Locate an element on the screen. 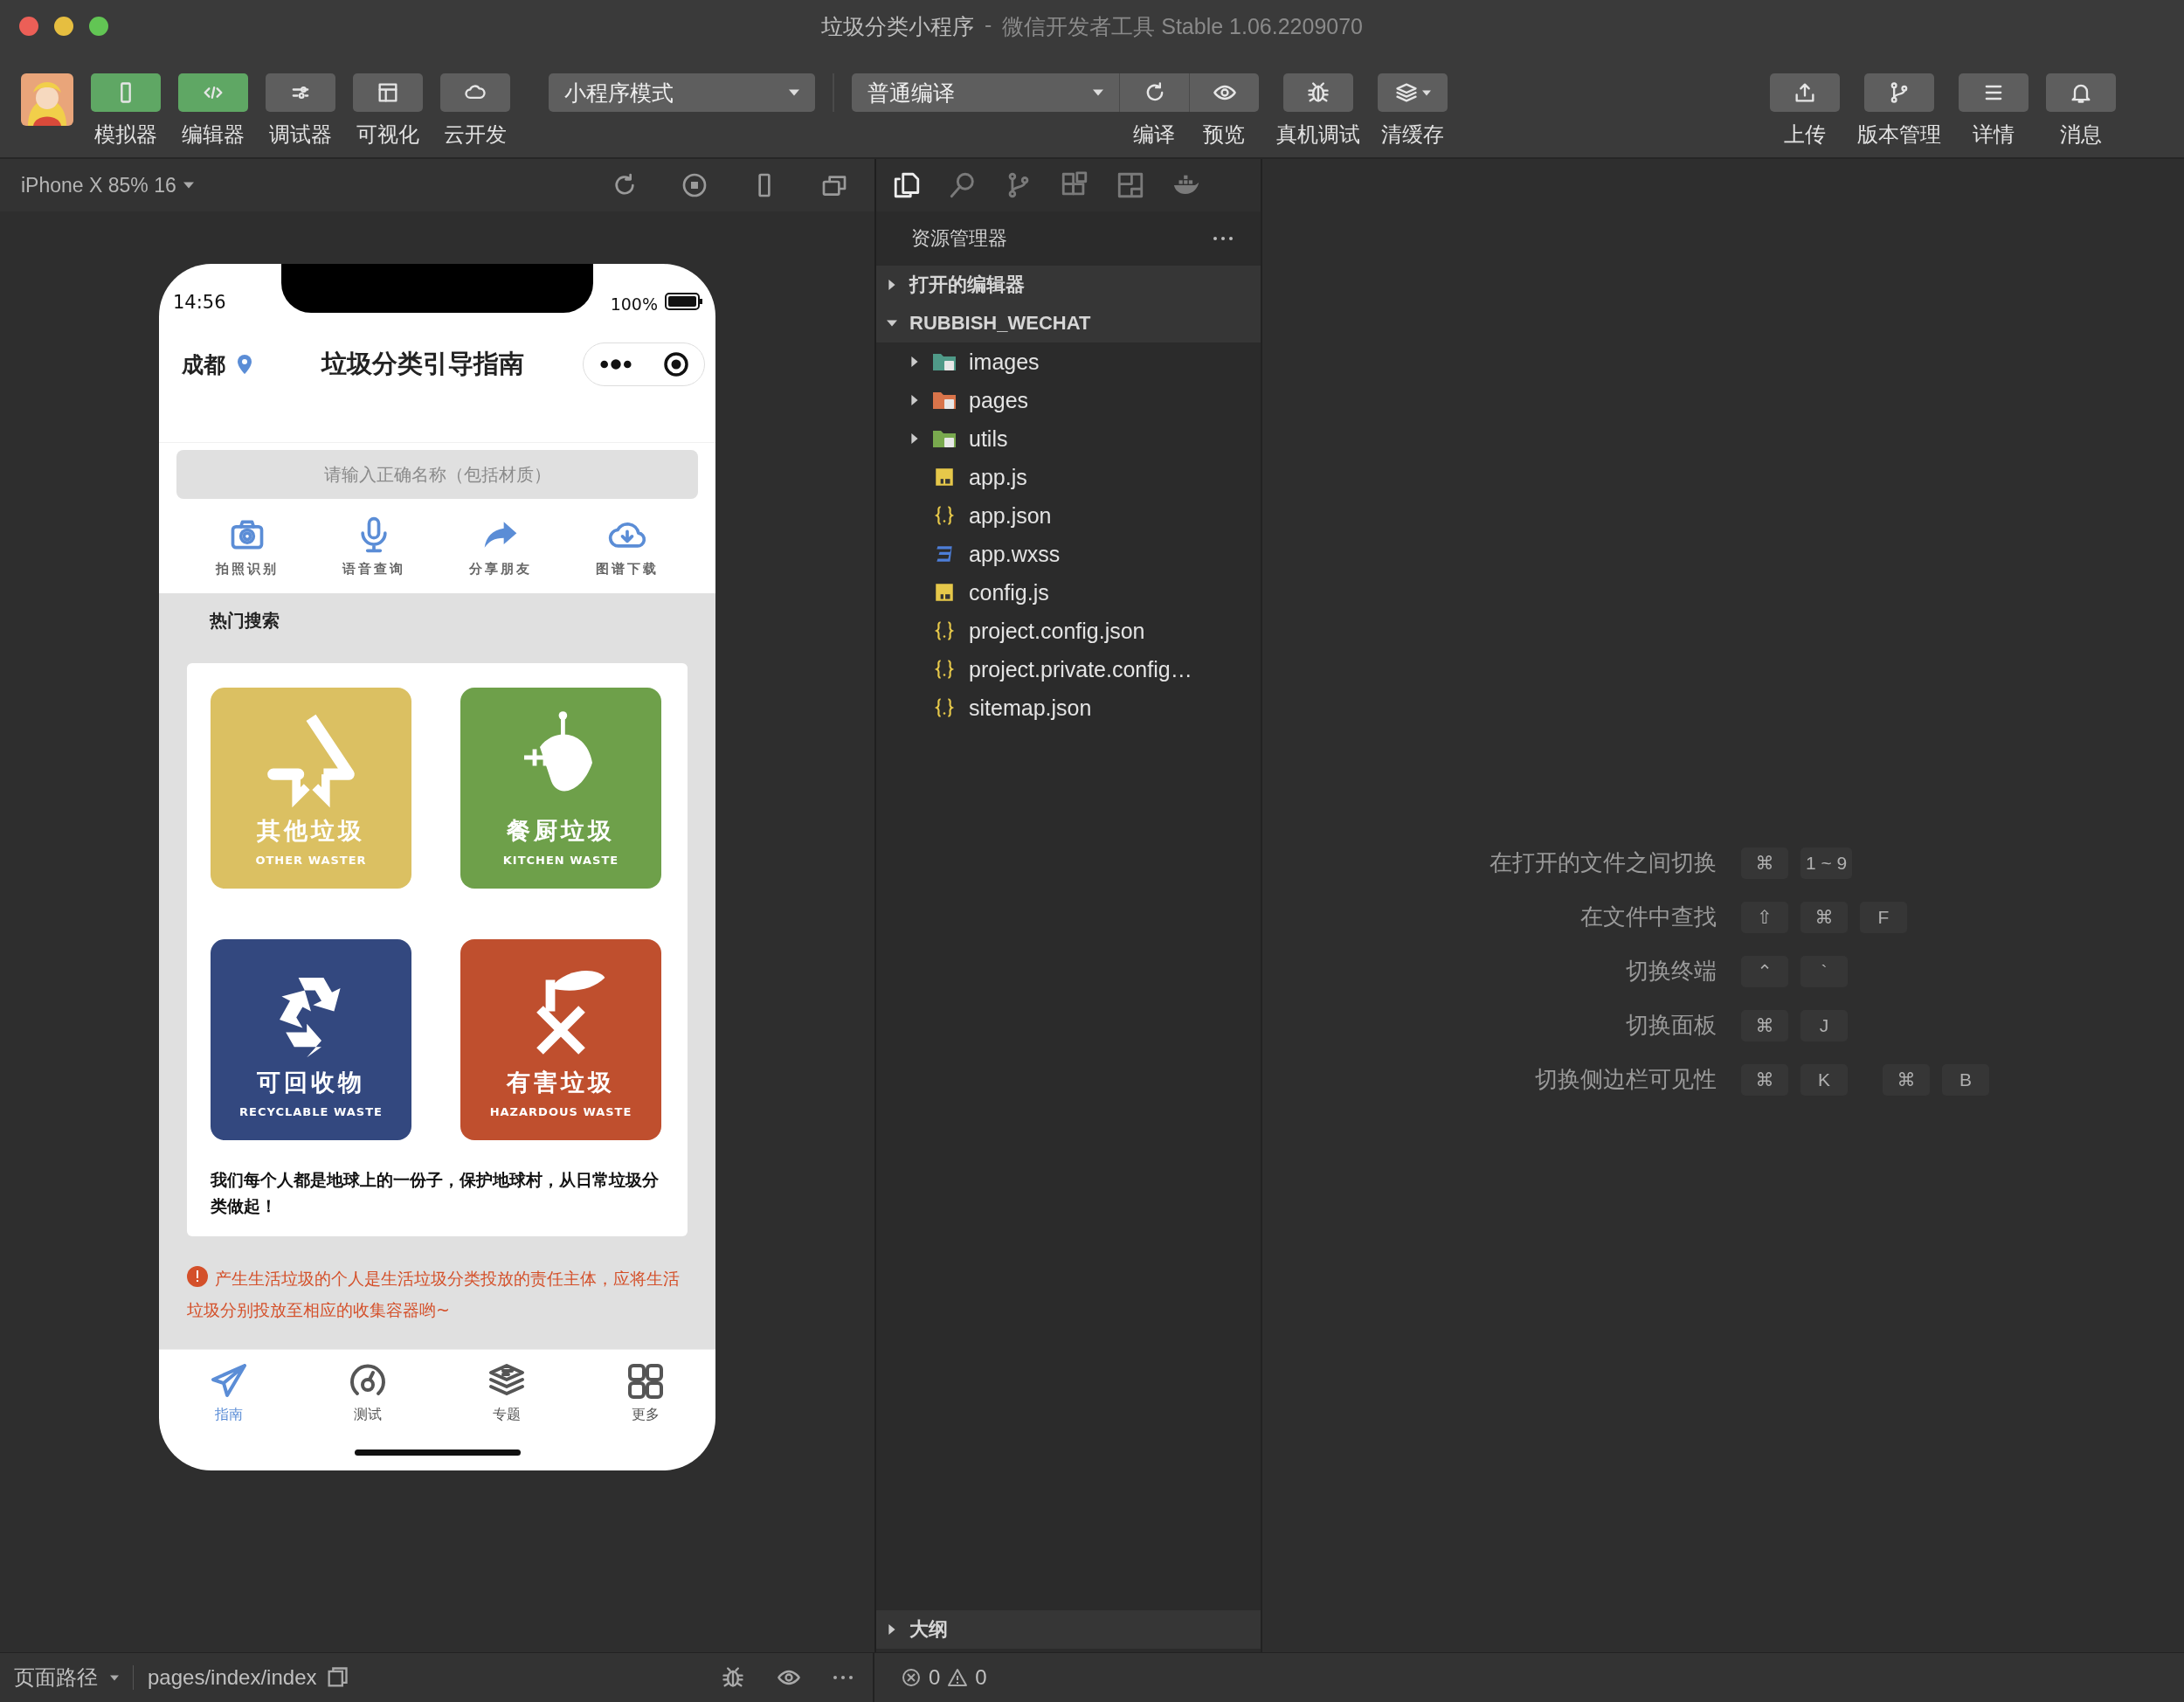  file-tree-item: utils is located at coordinates (1068, 438).